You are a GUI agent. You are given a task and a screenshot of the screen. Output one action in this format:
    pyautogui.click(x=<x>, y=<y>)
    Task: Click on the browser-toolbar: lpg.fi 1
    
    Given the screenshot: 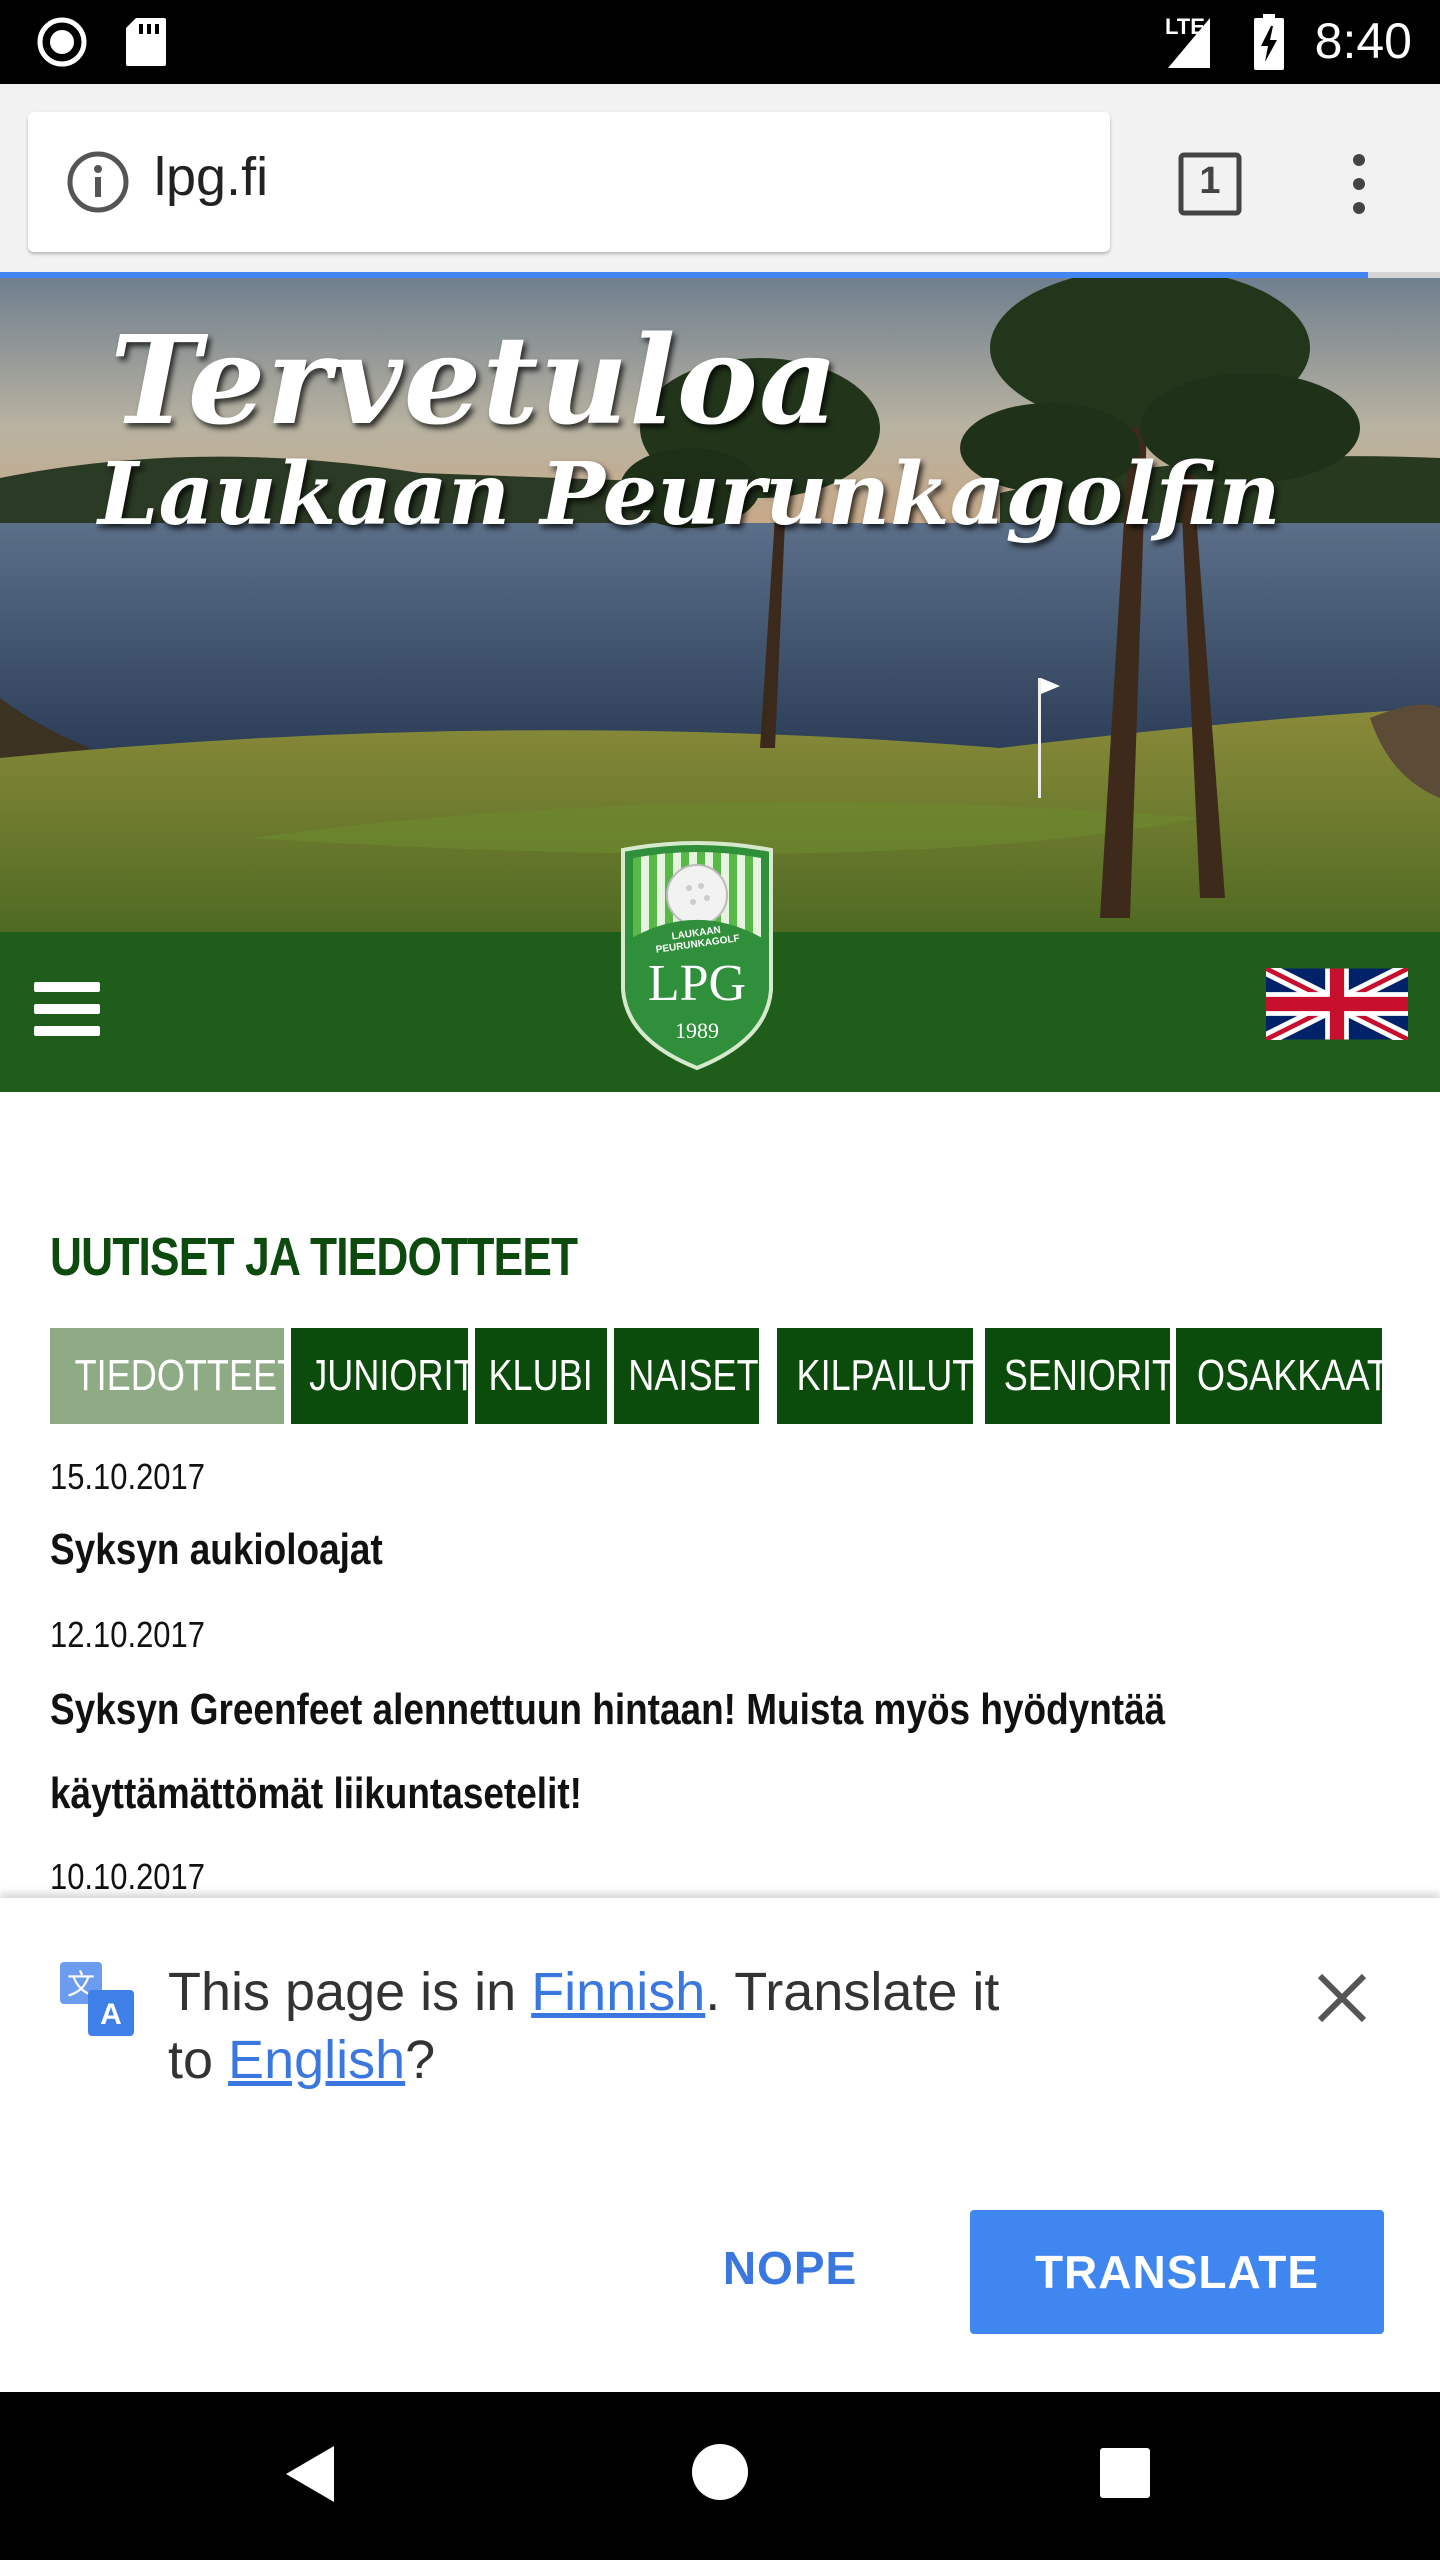 What is the action you would take?
    pyautogui.click(x=720, y=179)
    